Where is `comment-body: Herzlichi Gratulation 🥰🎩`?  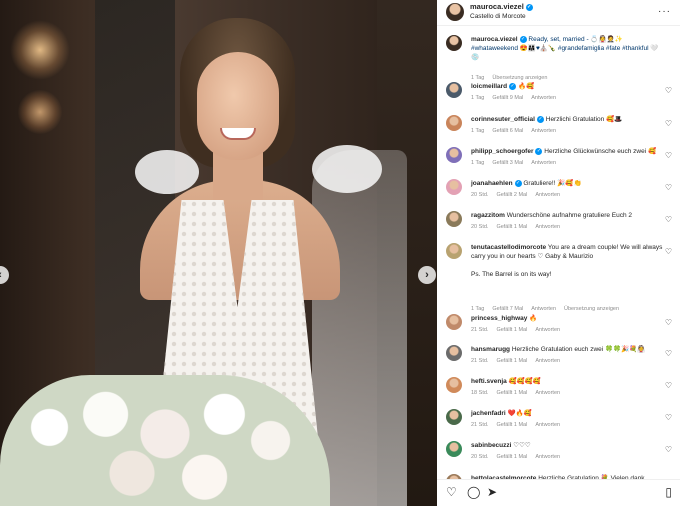 comment-body: Herzlichi Gratulation 🥰🎩 is located at coordinates (584, 119).